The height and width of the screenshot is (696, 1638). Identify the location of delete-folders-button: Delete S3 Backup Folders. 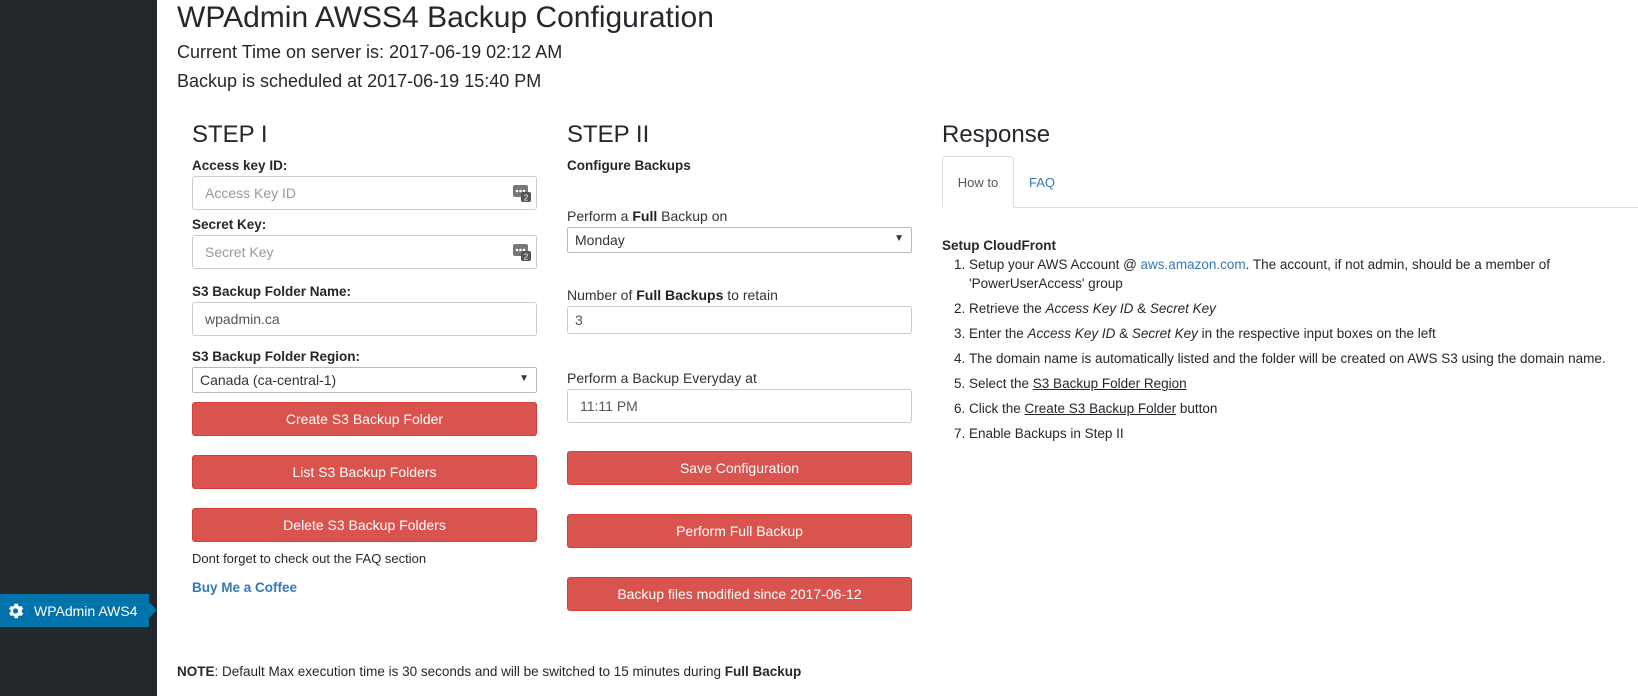
(364, 525).